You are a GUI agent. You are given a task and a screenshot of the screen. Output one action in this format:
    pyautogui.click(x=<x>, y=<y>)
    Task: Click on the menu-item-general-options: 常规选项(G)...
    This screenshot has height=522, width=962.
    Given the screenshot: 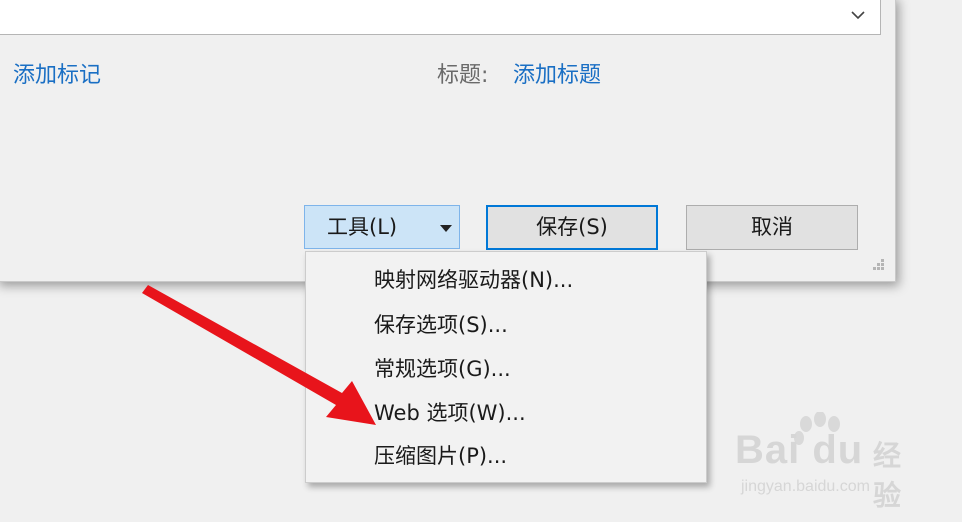 What is the action you would take?
    pyautogui.click(x=442, y=368)
    